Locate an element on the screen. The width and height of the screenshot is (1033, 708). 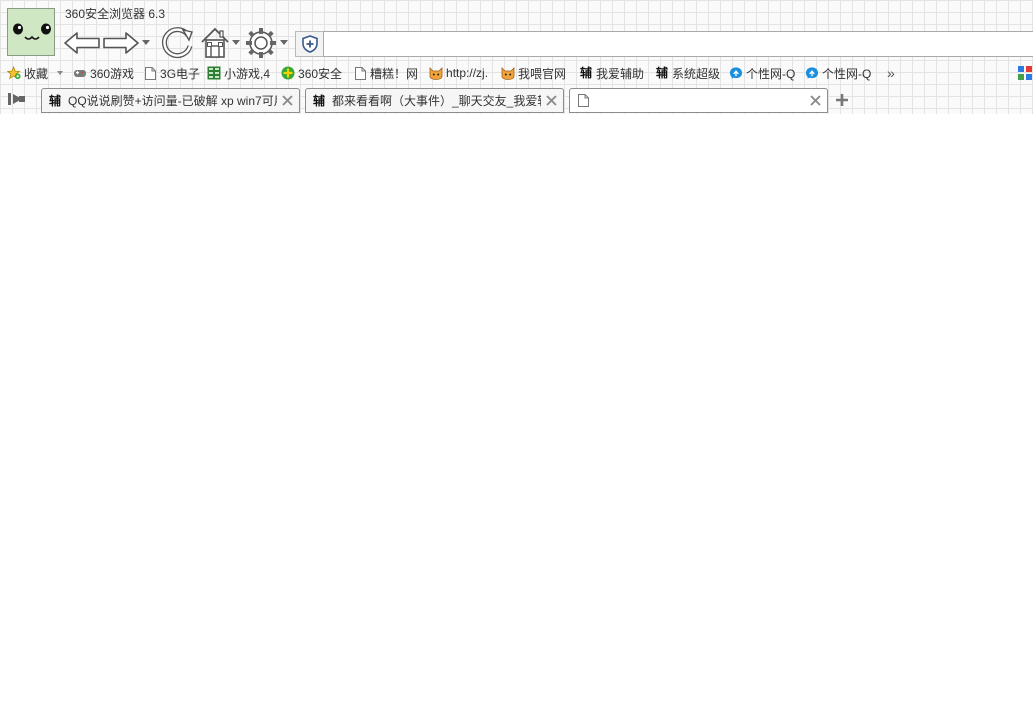
back-arrow-icon is located at coordinates (82, 43).